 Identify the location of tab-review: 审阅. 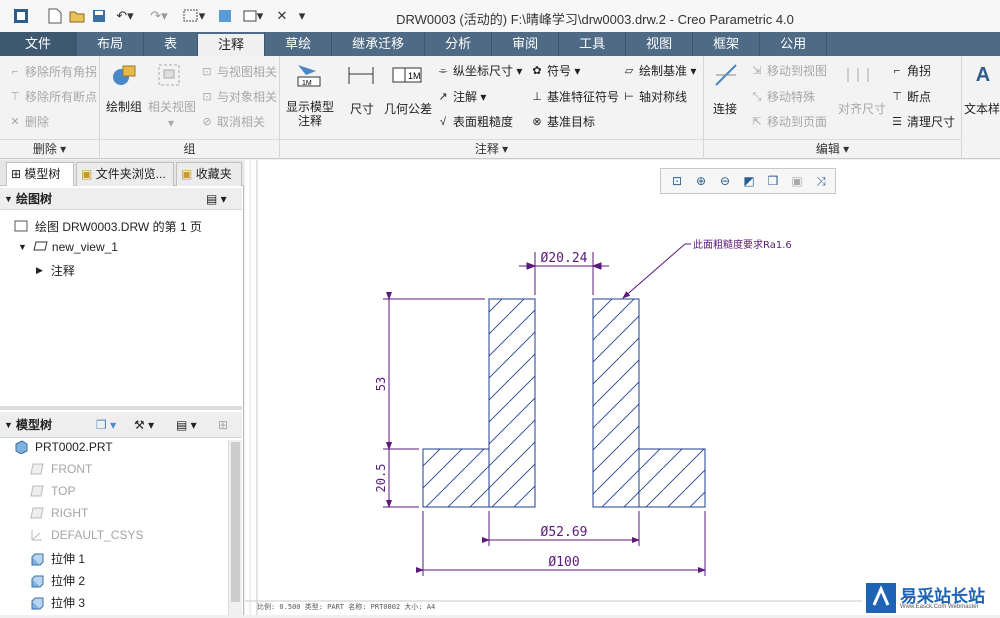
(526, 44).